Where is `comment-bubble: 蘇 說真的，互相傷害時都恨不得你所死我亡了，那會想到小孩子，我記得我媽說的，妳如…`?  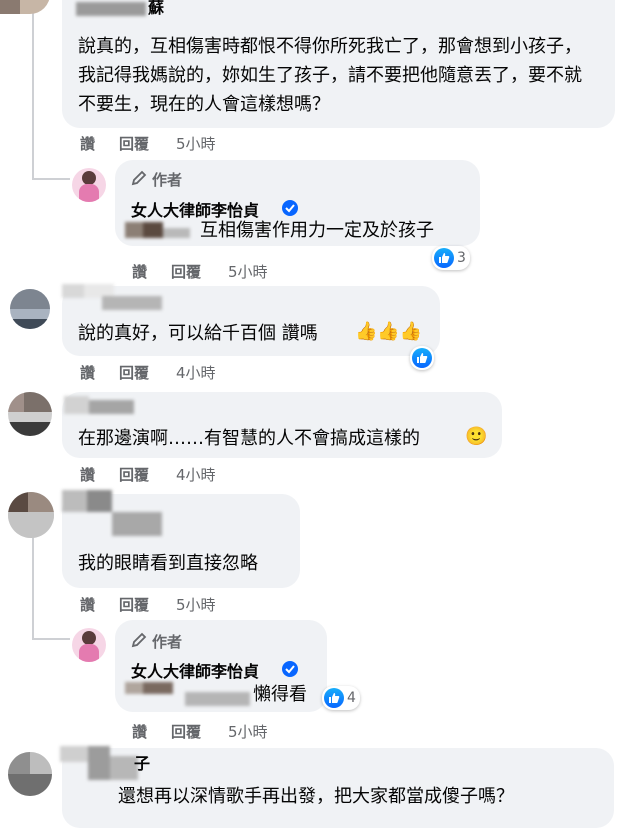 comment-bubble: 蘇 說真的，互相傷害時都恨不得你所死我亡了，那會想到小孩子，我記得我媽說的，妳如… is located at coordinates (338, 64).